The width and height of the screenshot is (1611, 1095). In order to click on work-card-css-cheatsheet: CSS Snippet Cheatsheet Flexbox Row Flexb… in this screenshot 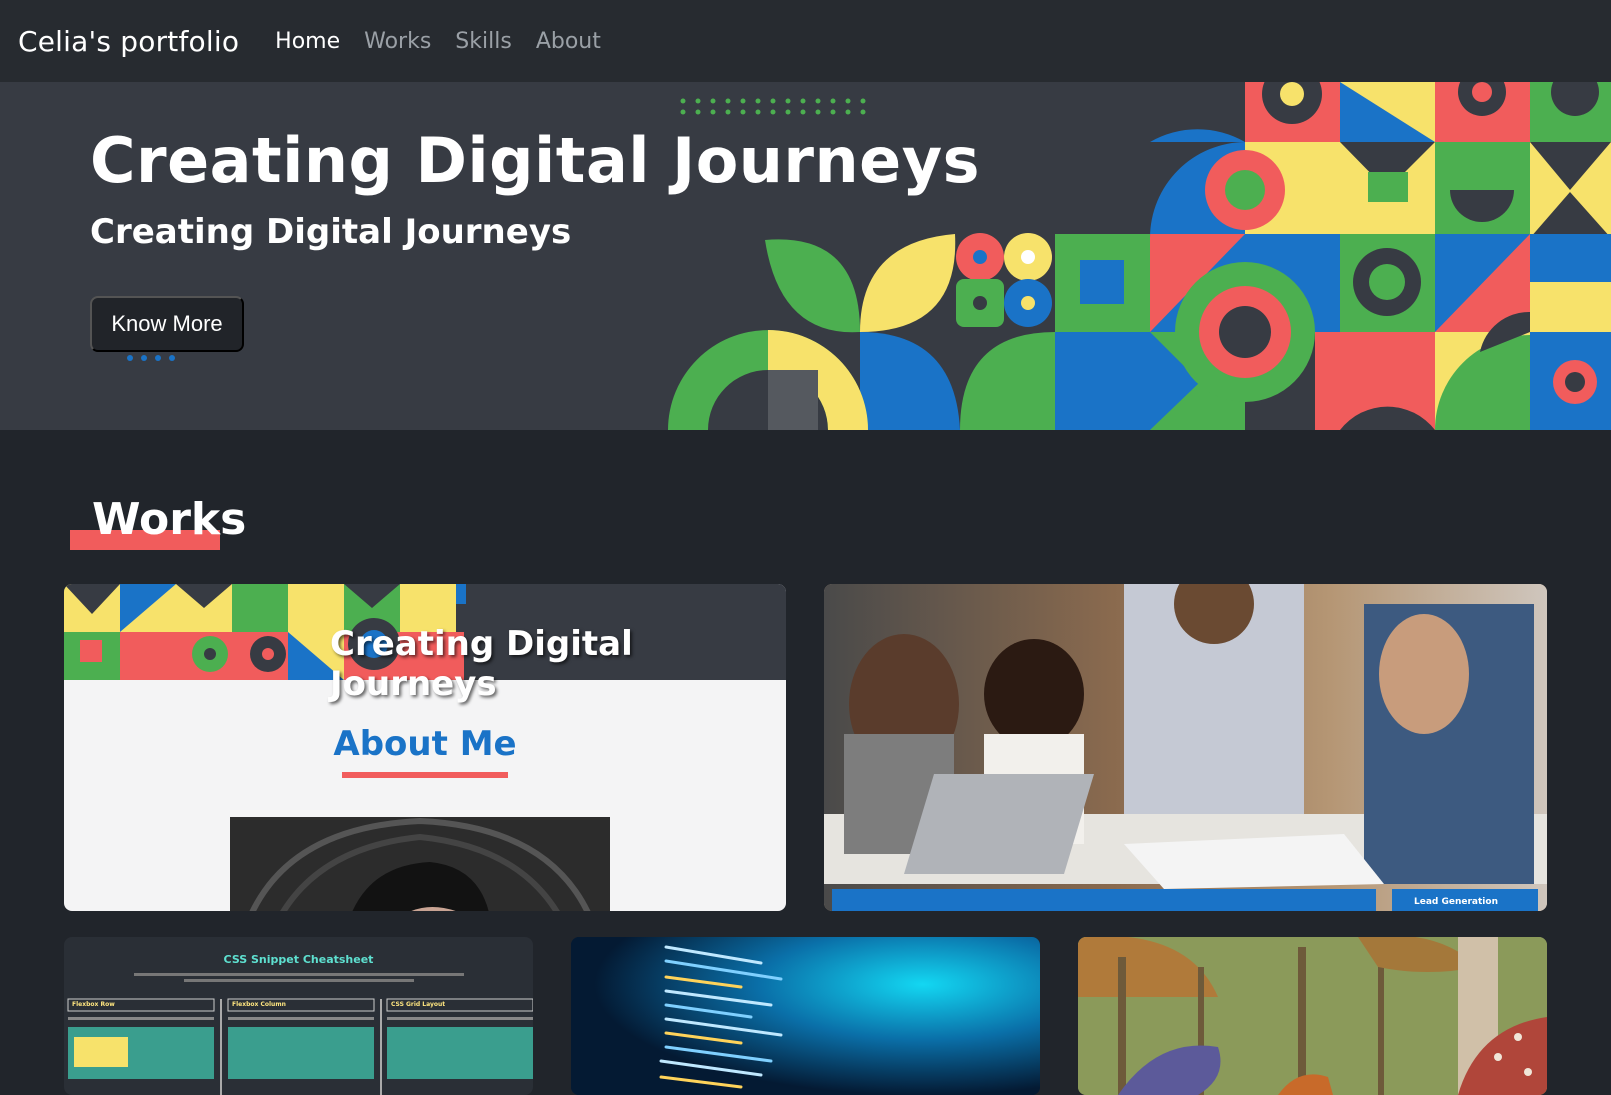, I will do `click(298, 1016)`.